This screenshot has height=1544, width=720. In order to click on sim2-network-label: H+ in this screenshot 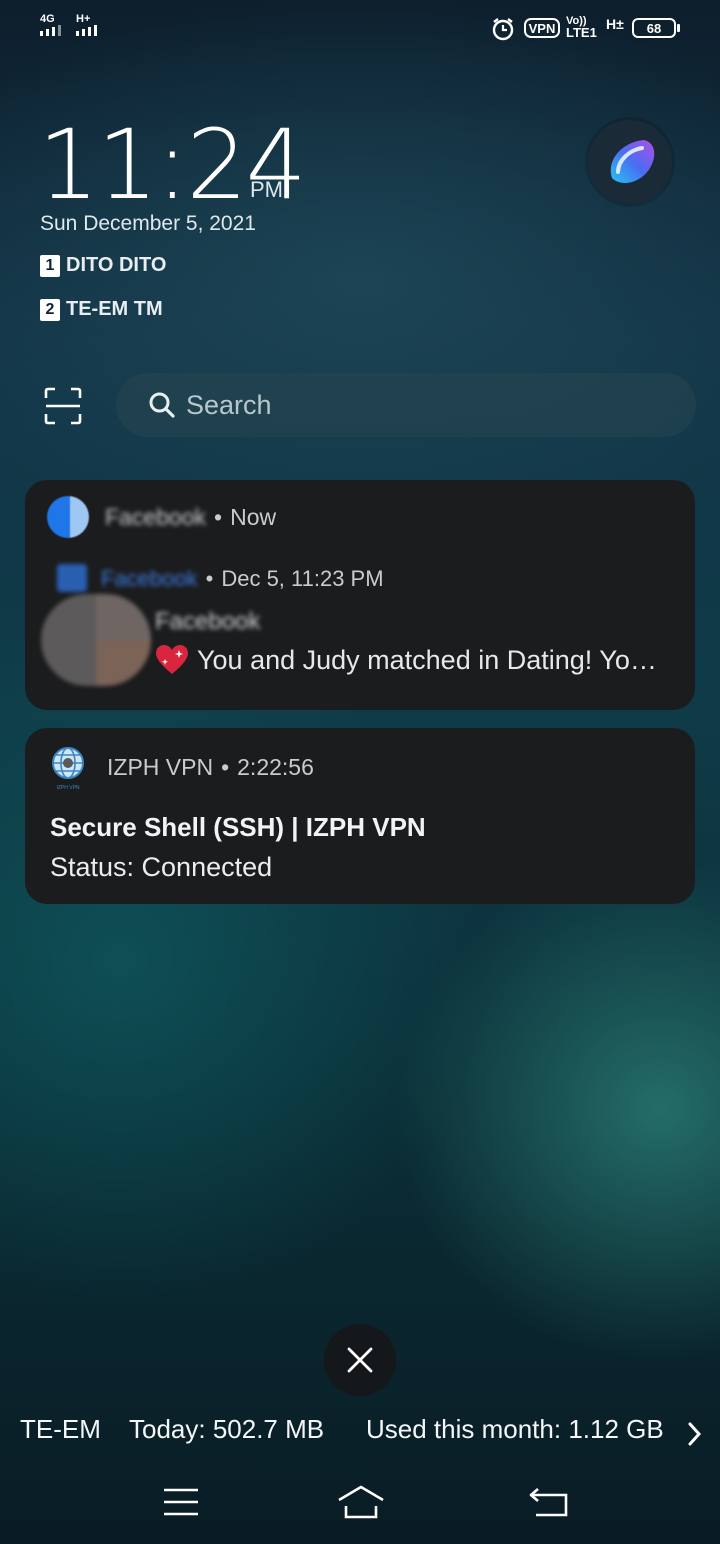, I will do `click(83, 19)`.